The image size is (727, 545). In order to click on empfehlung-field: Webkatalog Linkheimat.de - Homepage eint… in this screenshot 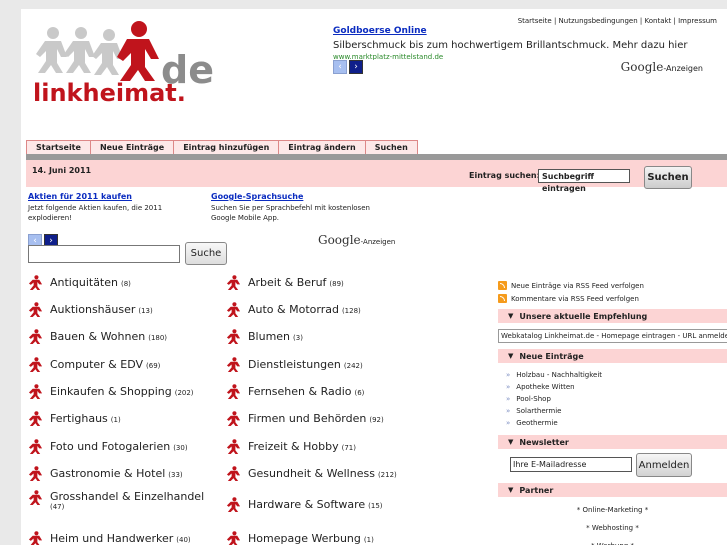, I will do `click(612, 336)`.